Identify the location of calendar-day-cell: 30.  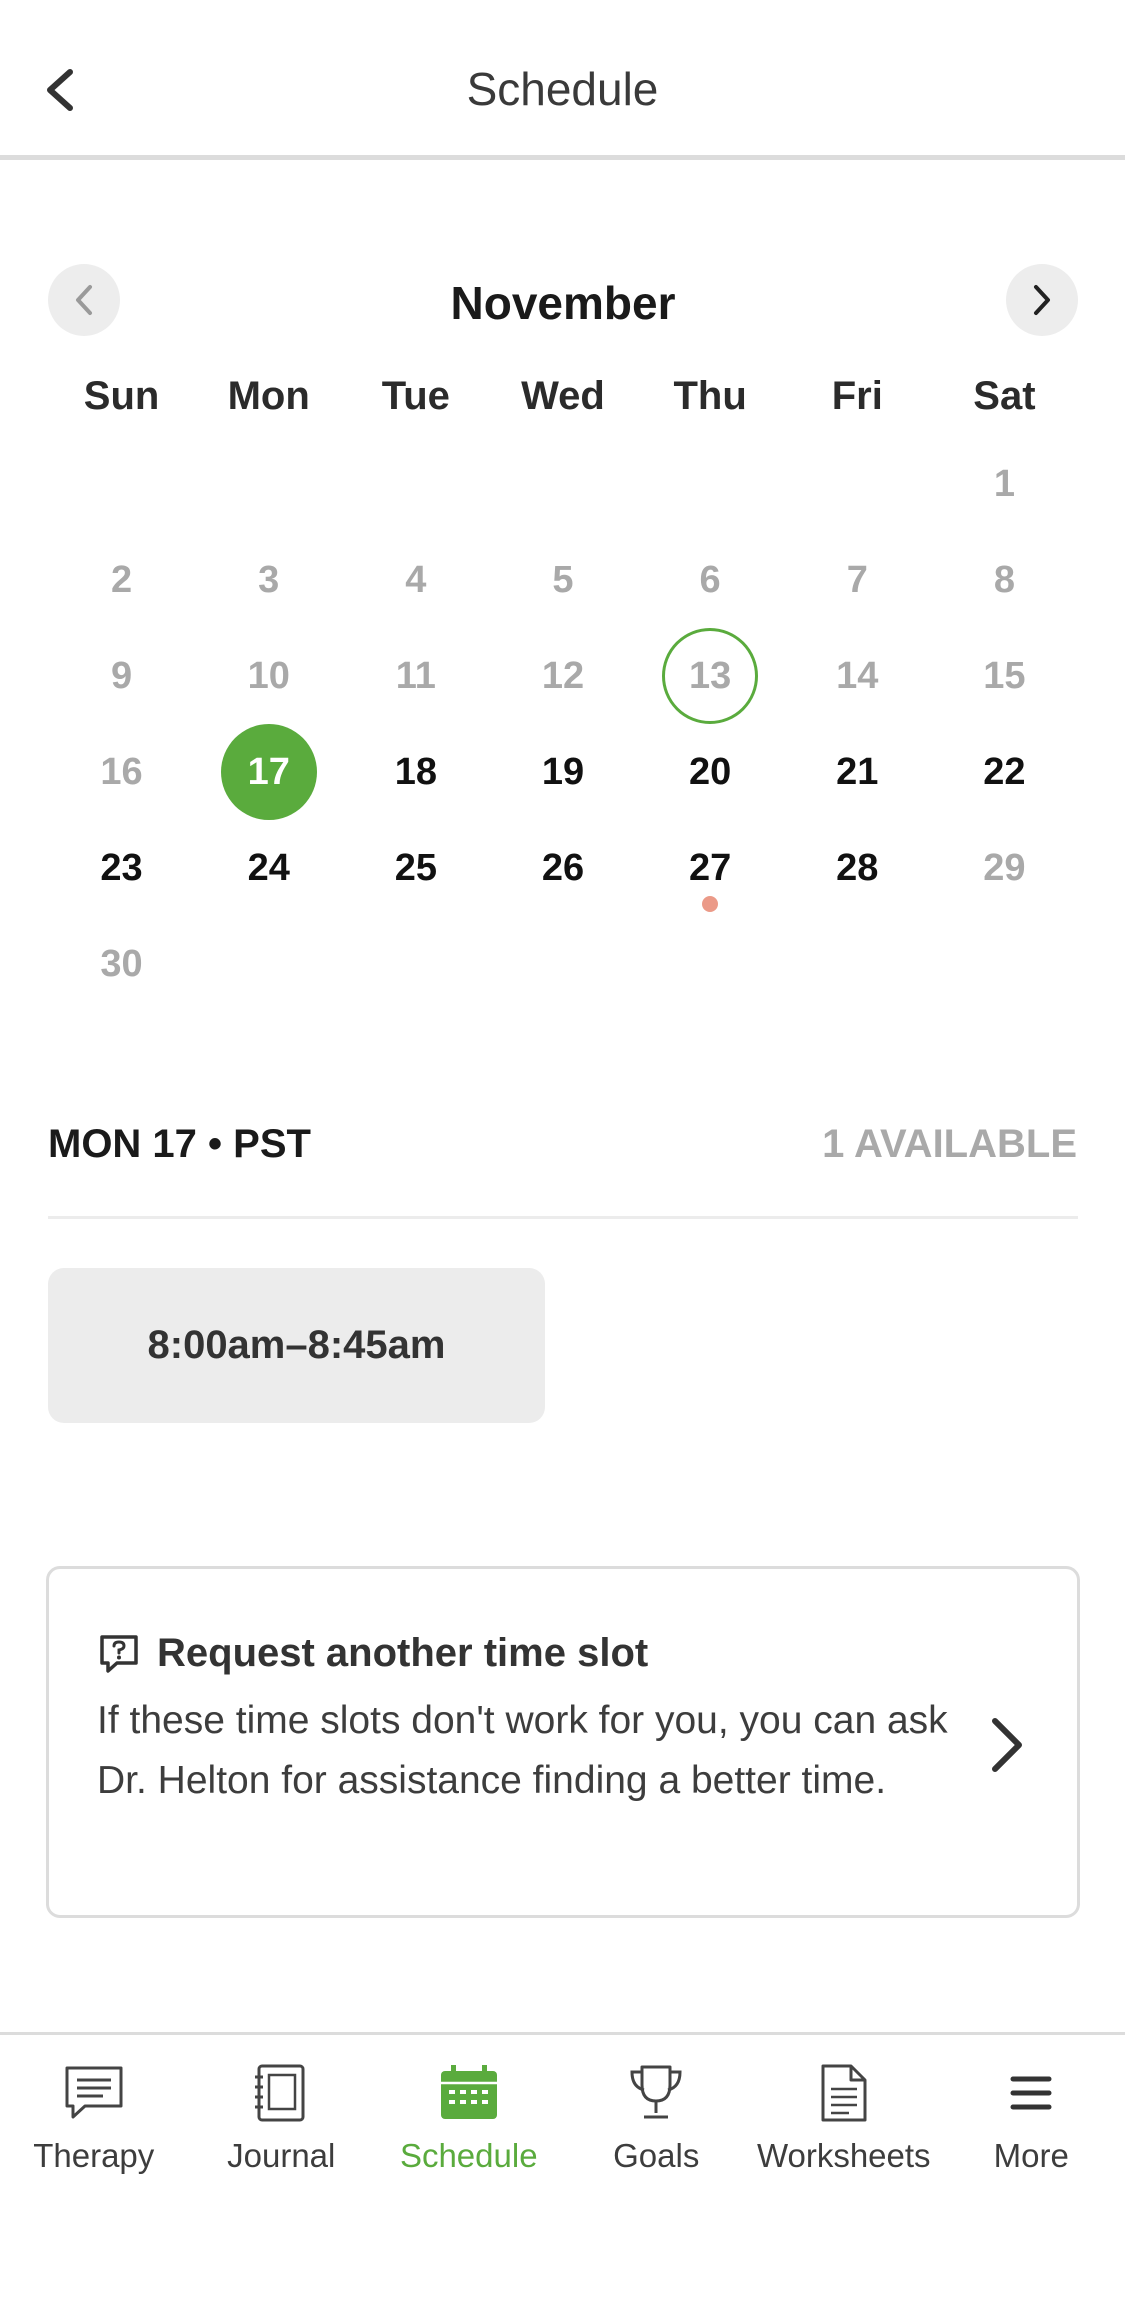
(121, 964).